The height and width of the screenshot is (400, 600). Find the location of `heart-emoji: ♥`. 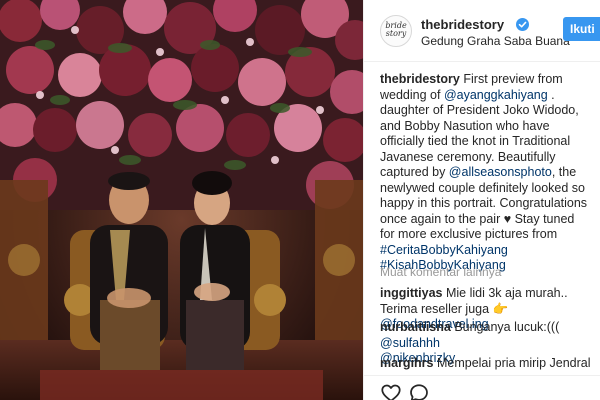

heart-emoji: ♥ is located at coordinates (507, 218).